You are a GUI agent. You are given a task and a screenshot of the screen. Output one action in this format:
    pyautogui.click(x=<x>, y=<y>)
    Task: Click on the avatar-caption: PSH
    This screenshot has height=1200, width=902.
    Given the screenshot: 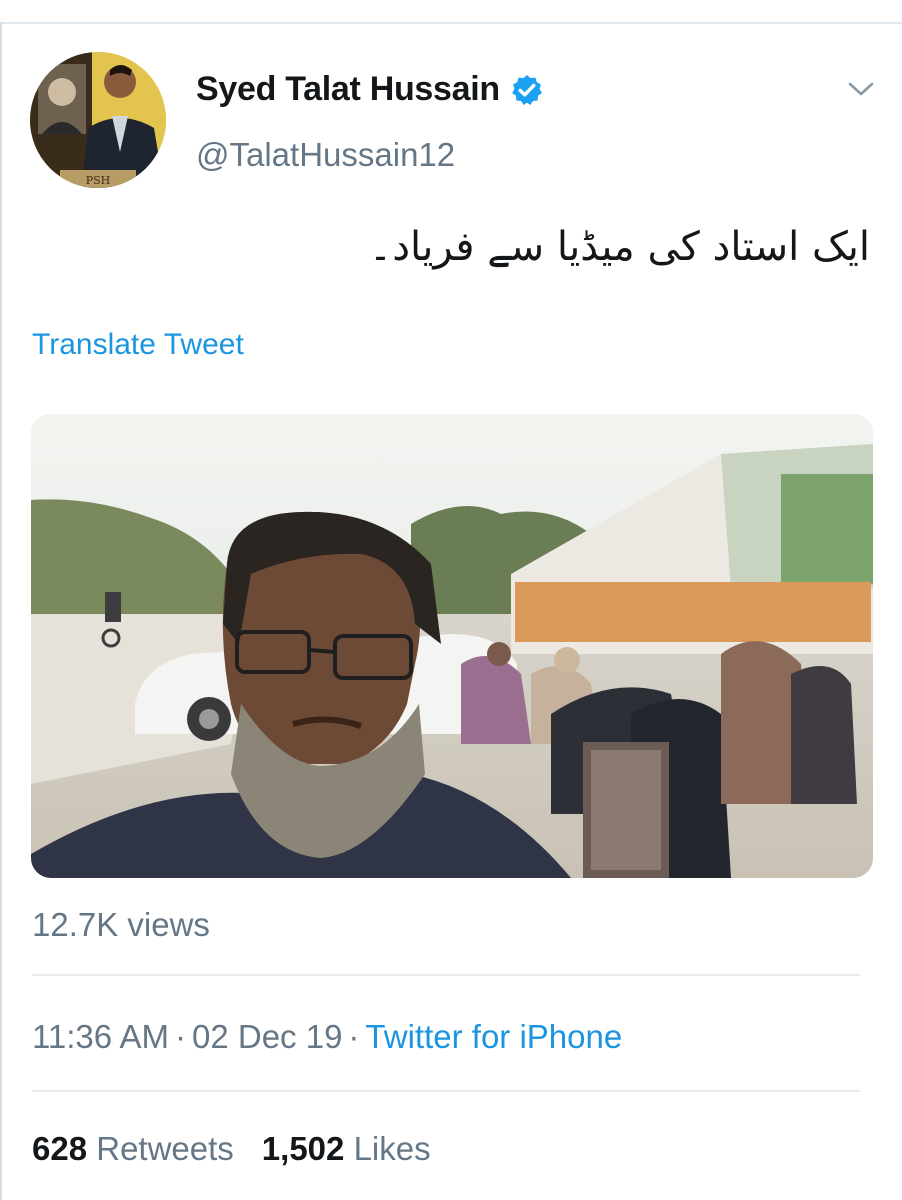 What is the action you would take?
    pyautogui.click(x=98, y=180)
    